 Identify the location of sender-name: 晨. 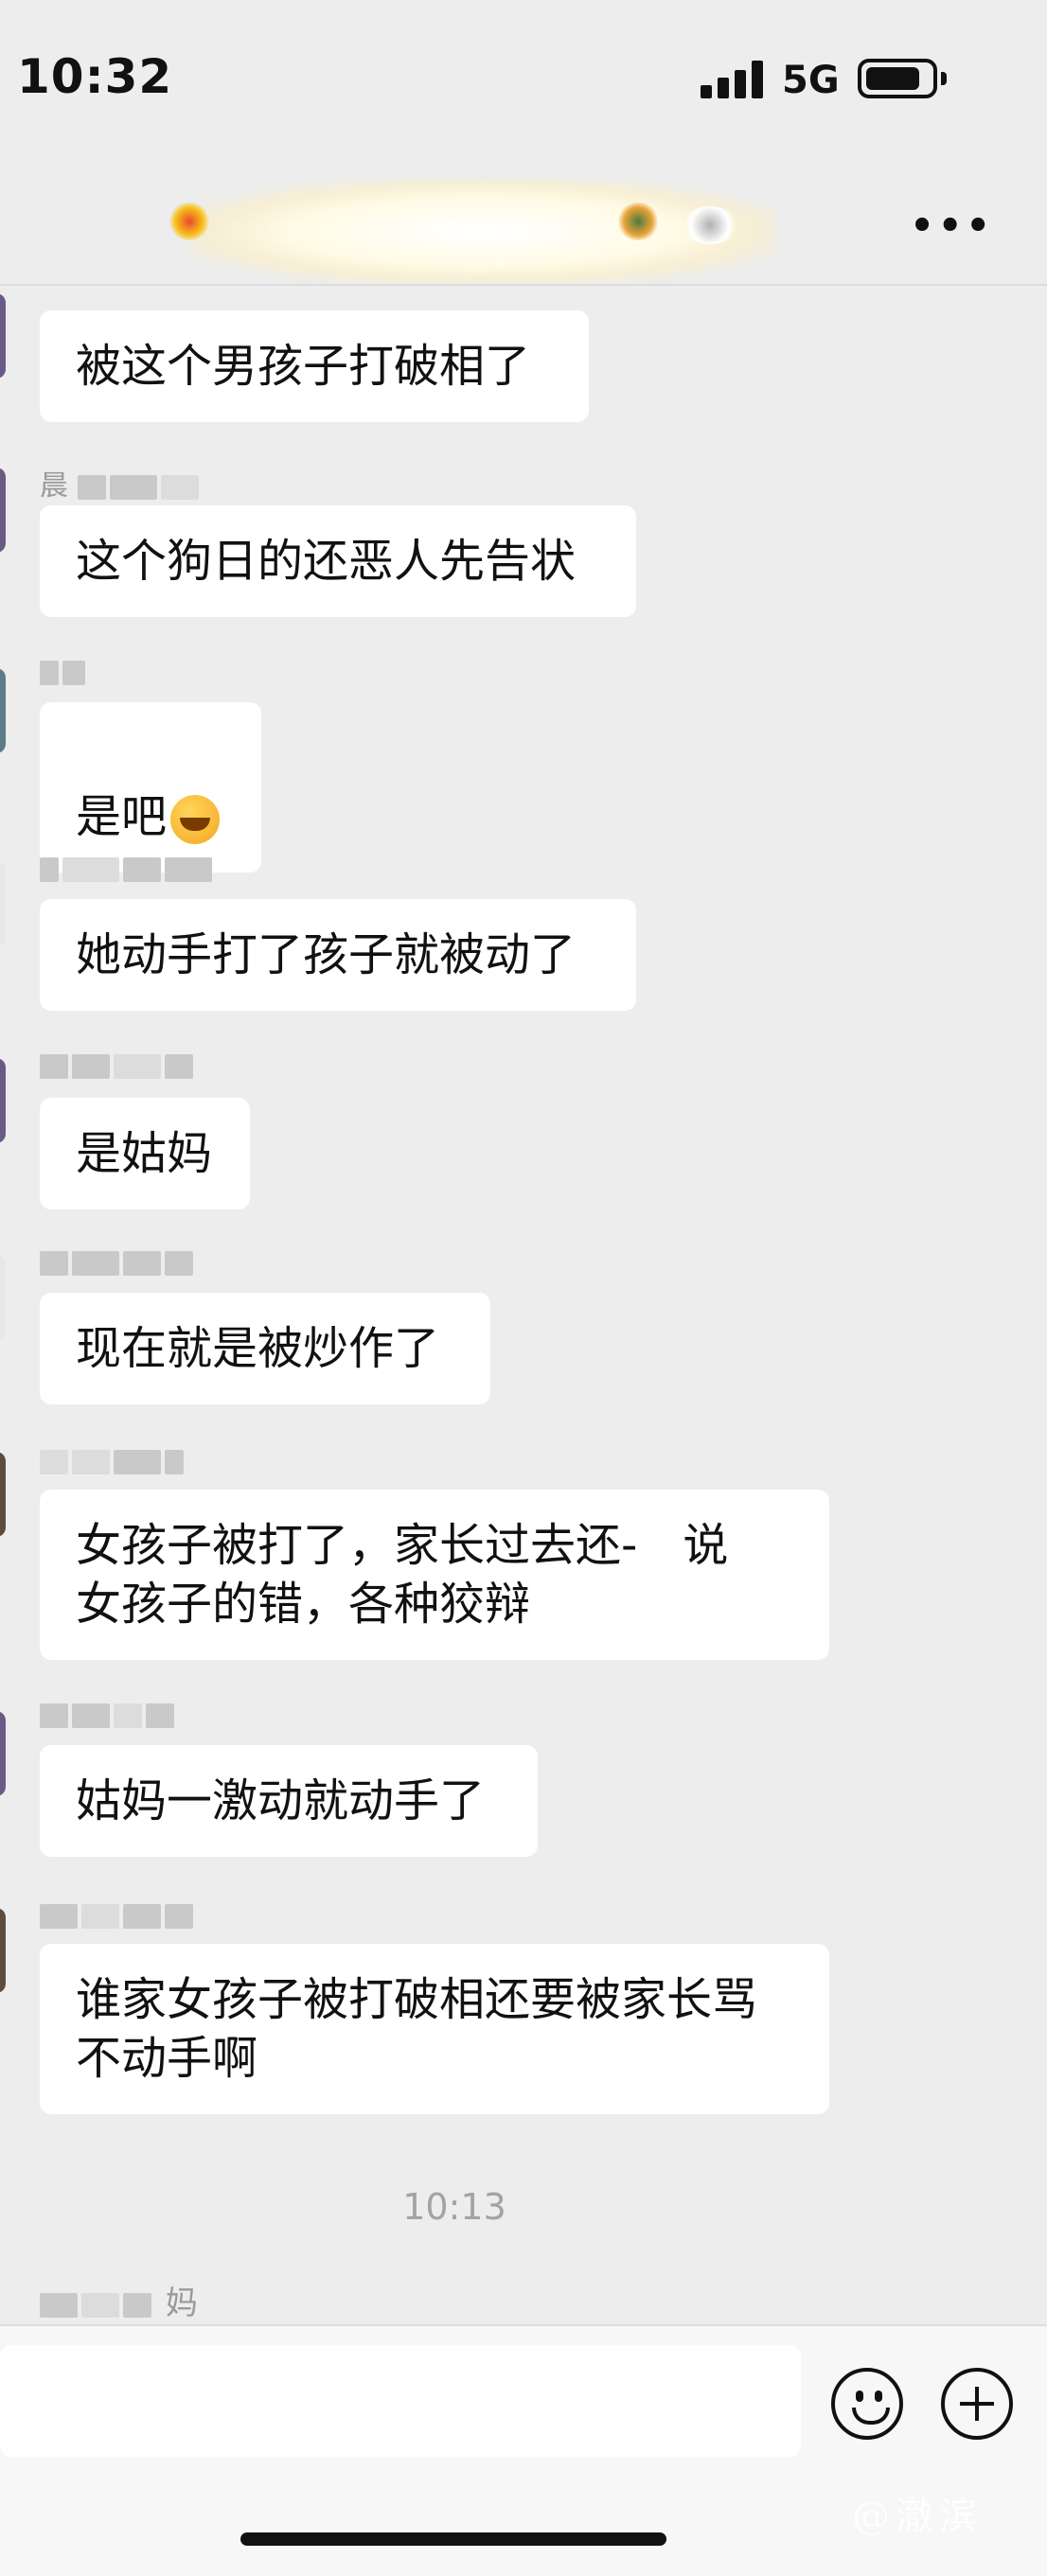
(134, 482).